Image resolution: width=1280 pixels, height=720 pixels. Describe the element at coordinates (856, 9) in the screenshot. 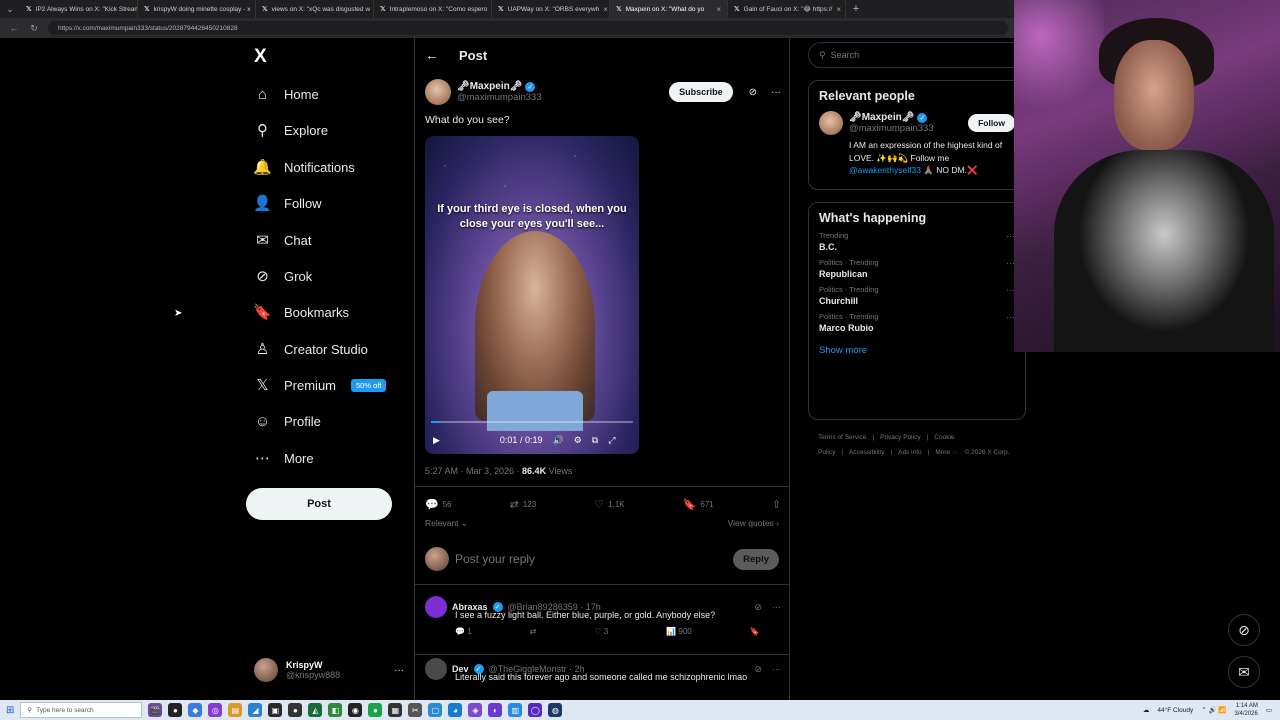

I see `new-tab-button: +` at that location.